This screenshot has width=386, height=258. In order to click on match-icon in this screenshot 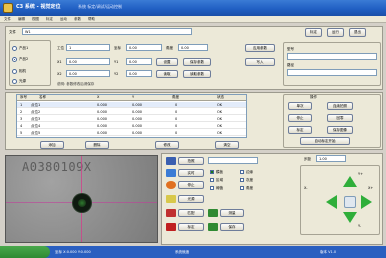, I will do `click(171, 213)`.